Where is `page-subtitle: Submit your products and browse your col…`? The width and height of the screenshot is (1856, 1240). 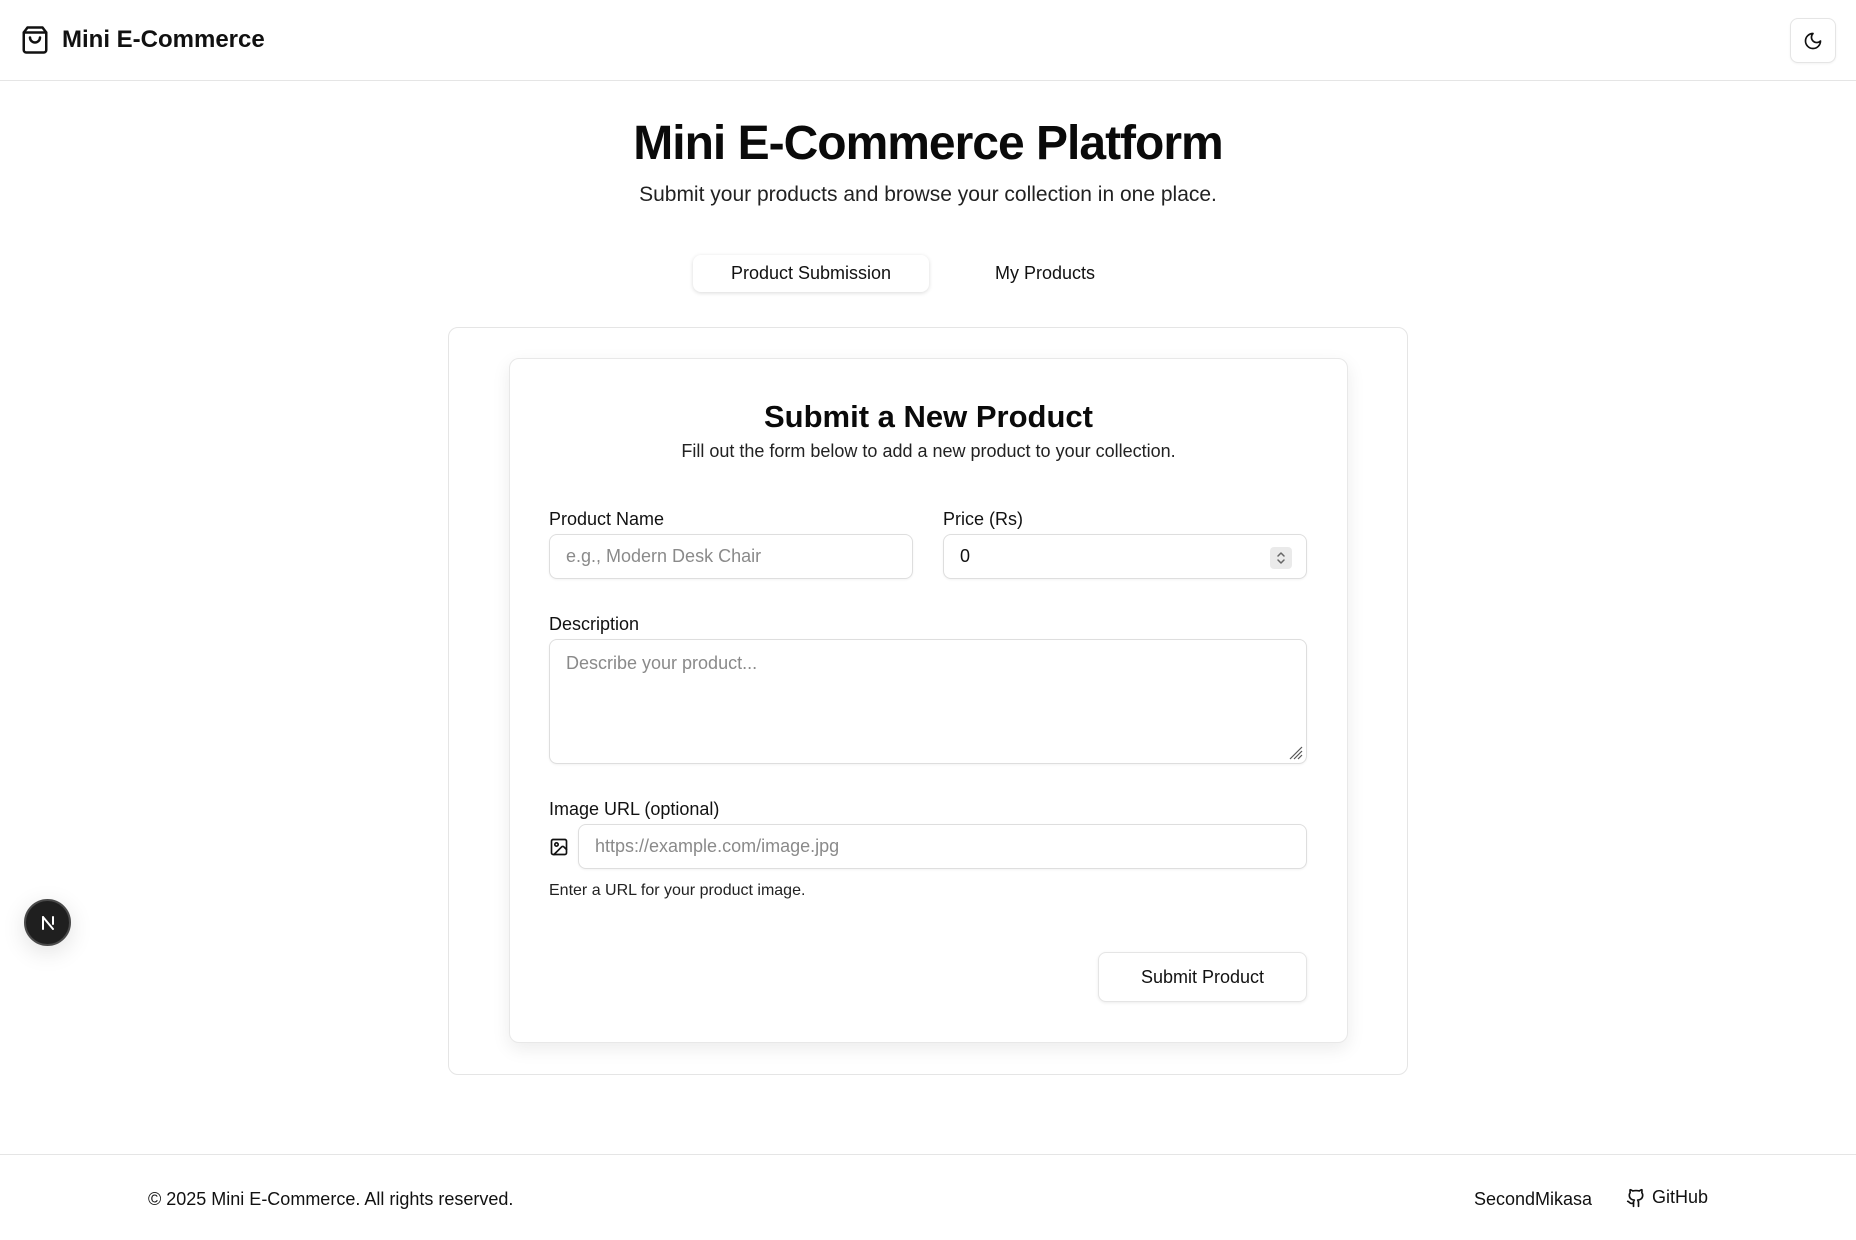
page-subtitle: Submit your products and browse your col… is located at coordinates (928, 194).